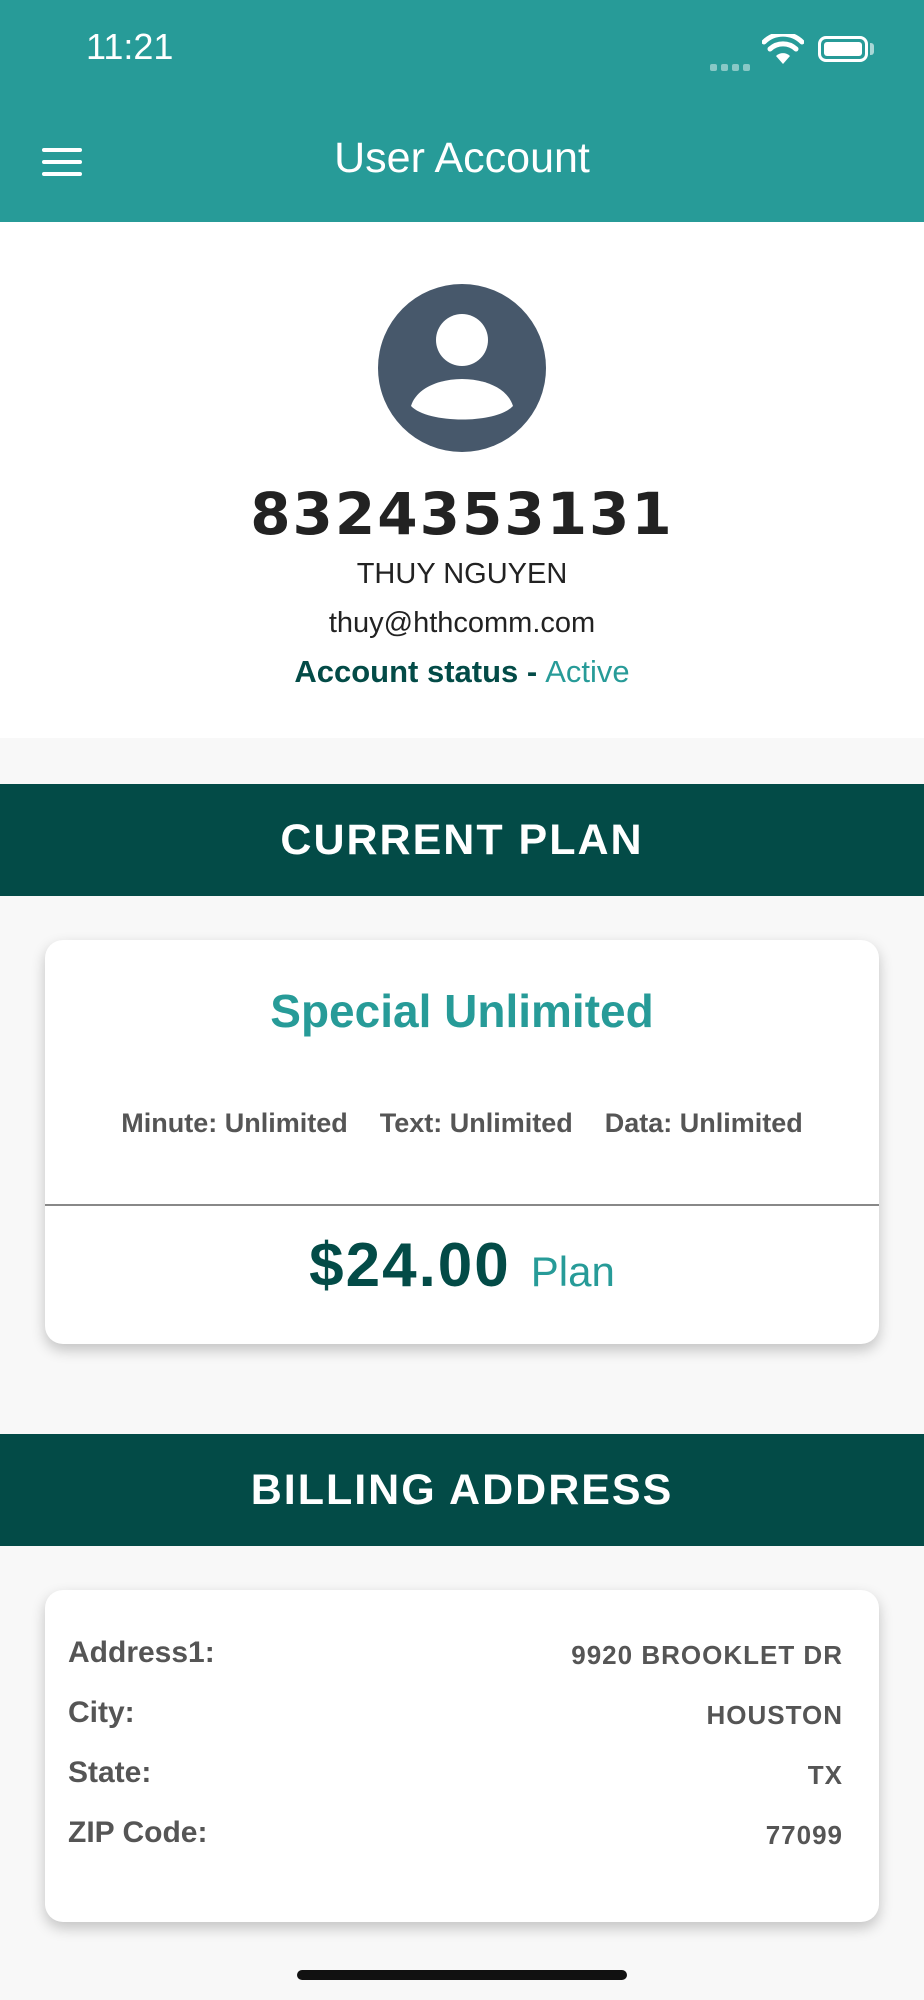  I want to click on plan-price: $24.00 Plan, so click(462, 1265).